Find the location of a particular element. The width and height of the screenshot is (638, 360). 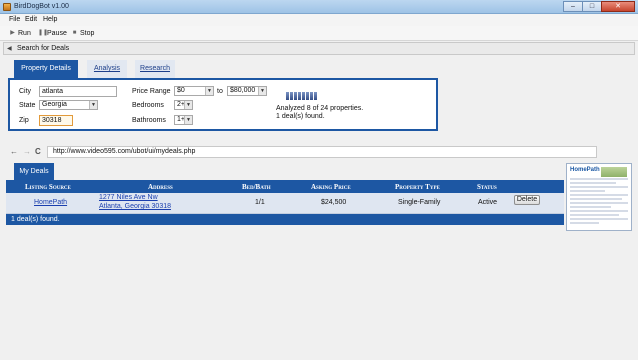

bedrooms-select: 2+ ▼ is located at coordinates (183, 105).